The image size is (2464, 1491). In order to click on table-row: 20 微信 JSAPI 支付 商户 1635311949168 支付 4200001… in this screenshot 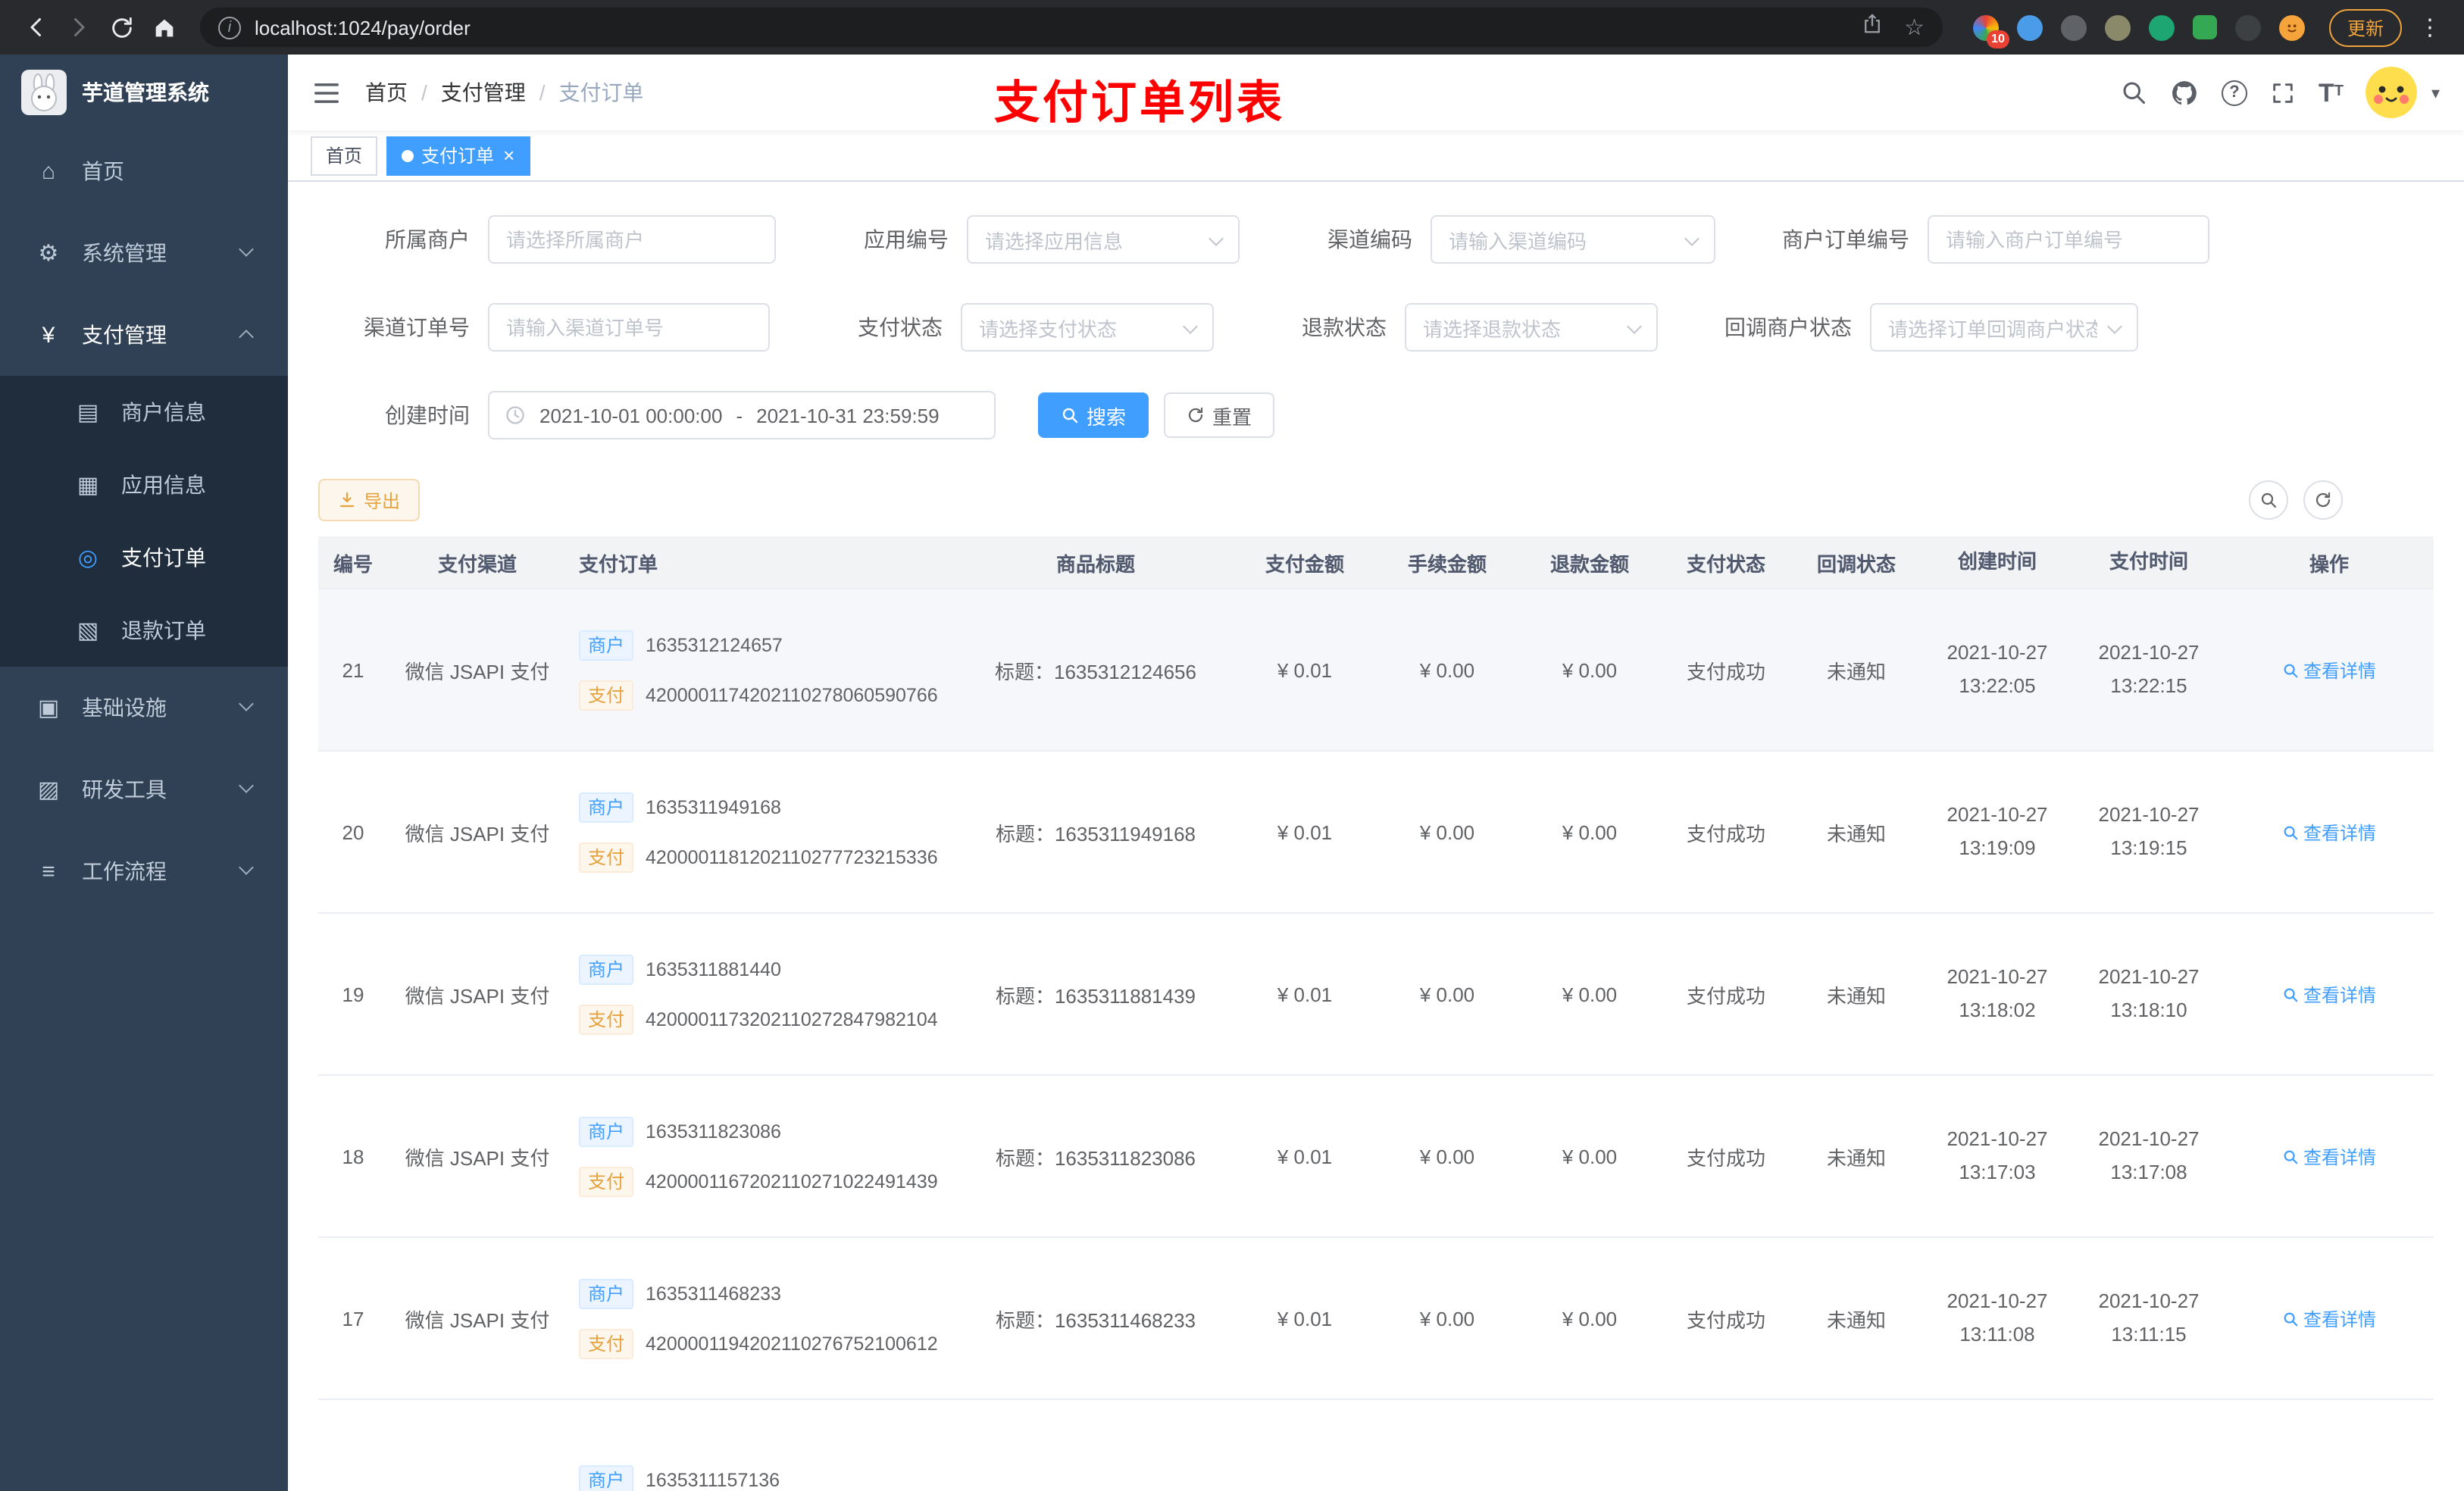, I will do `click(1376, 833)`.